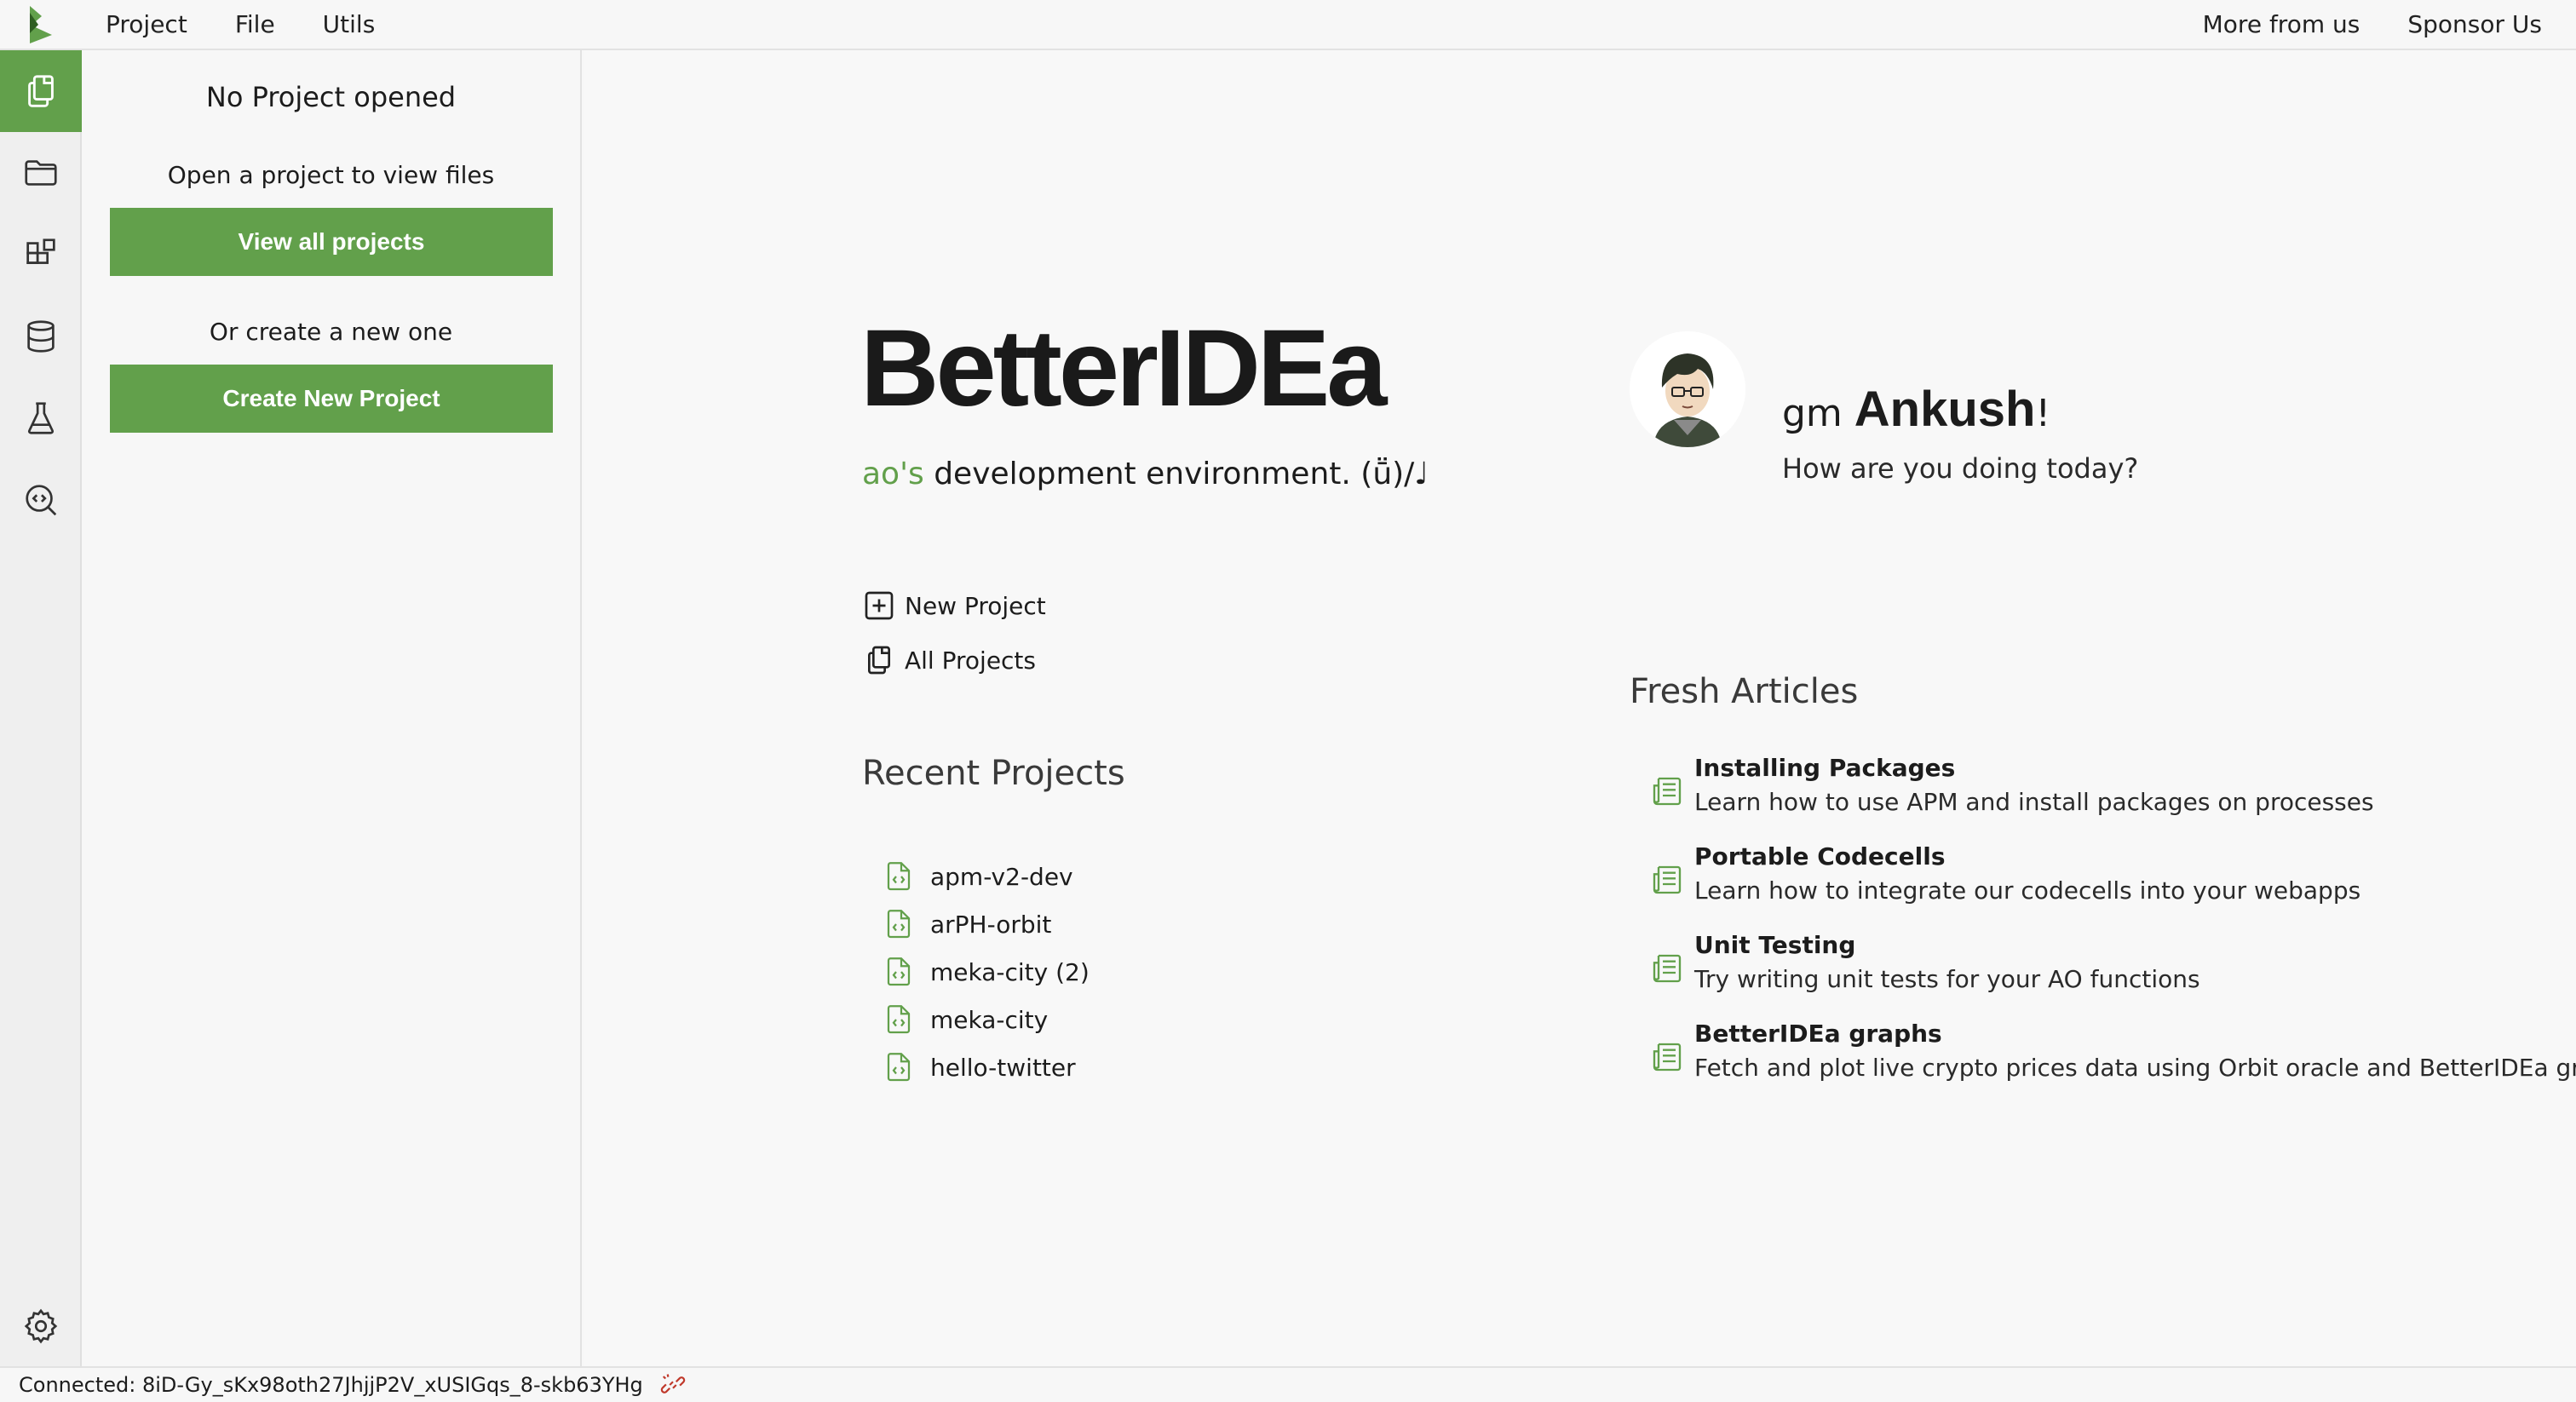 The height and width of the screenshot is (1402, 2576). I want to click on packages-icon, so click(41, 251).